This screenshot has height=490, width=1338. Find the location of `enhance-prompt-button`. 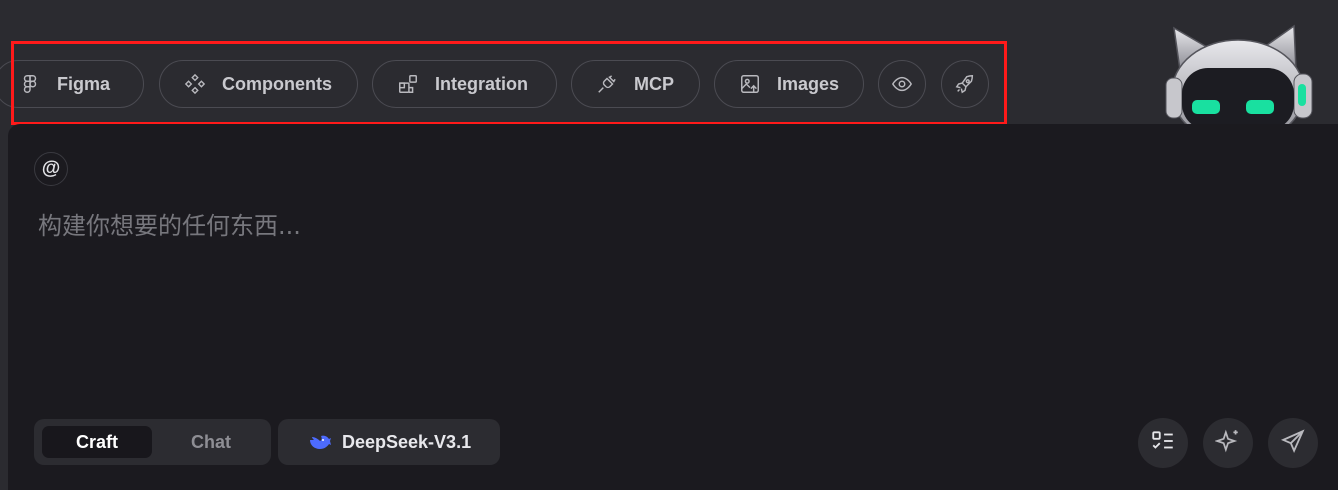

enhance-prompt-button is located at coordinates (1228, 443).